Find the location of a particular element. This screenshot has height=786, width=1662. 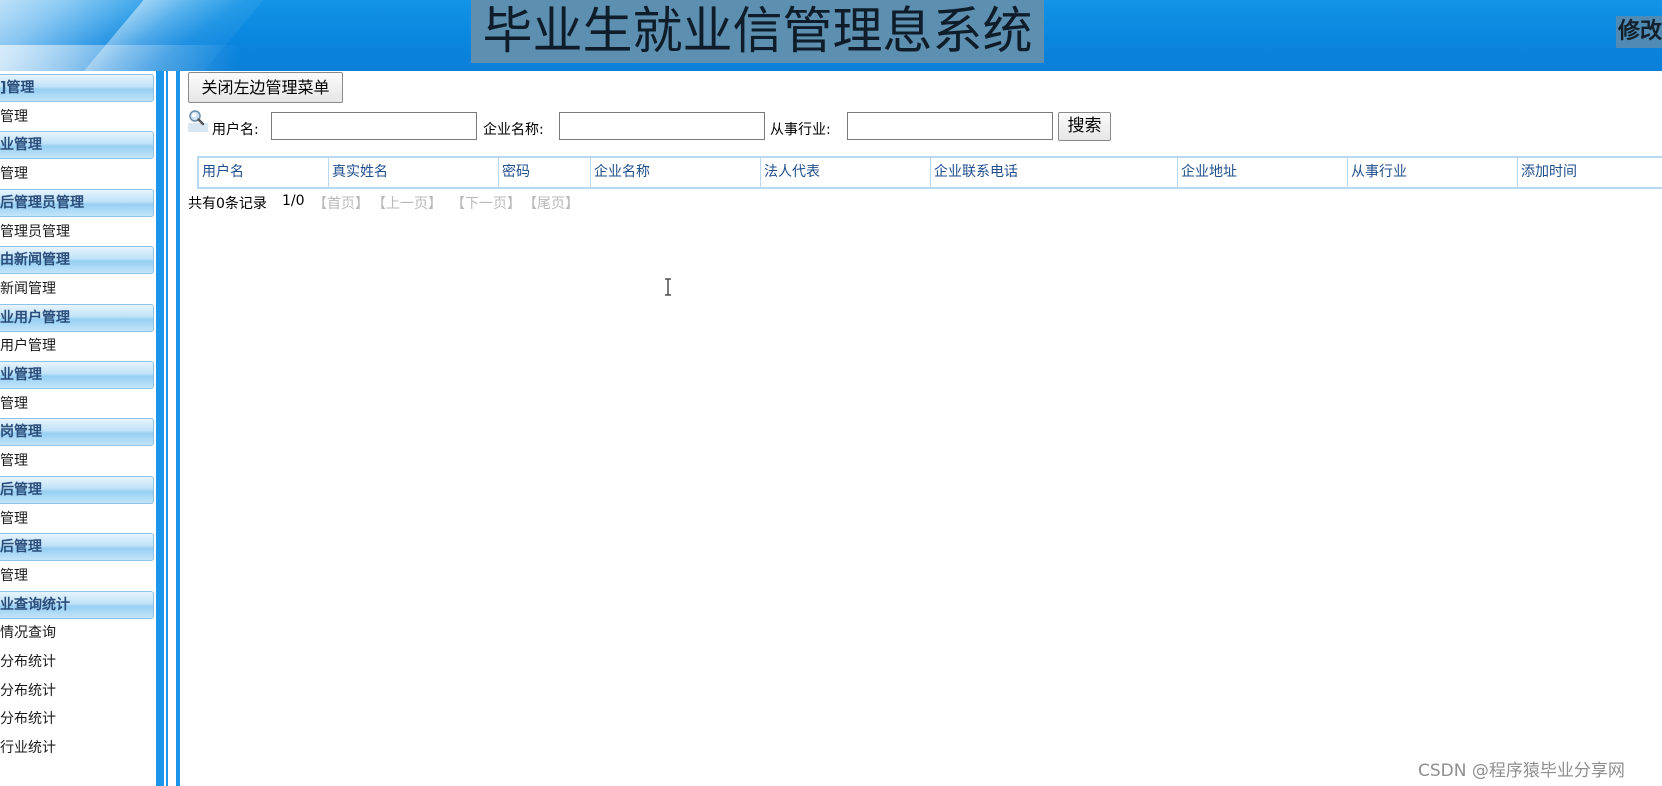

results-table-header: 用户名 真实姓名 密码 企业名称 法人代表 企业联系电话 企业地址 从事行业 添加时间 is located at coordinates (929, 172).